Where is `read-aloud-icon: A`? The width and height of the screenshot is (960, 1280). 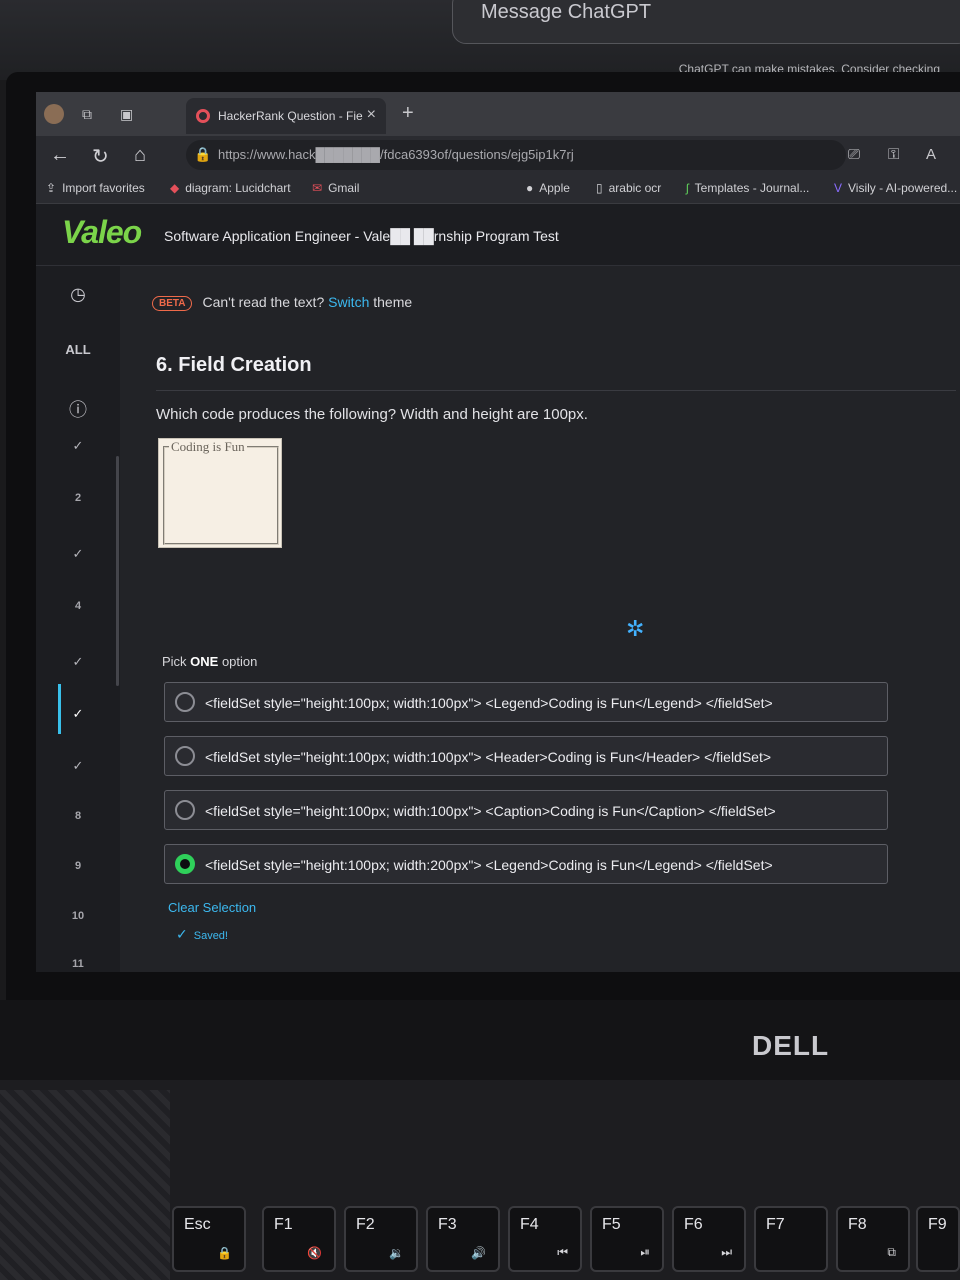
read-aloud-icon: A is located at coordinates (931, 154).